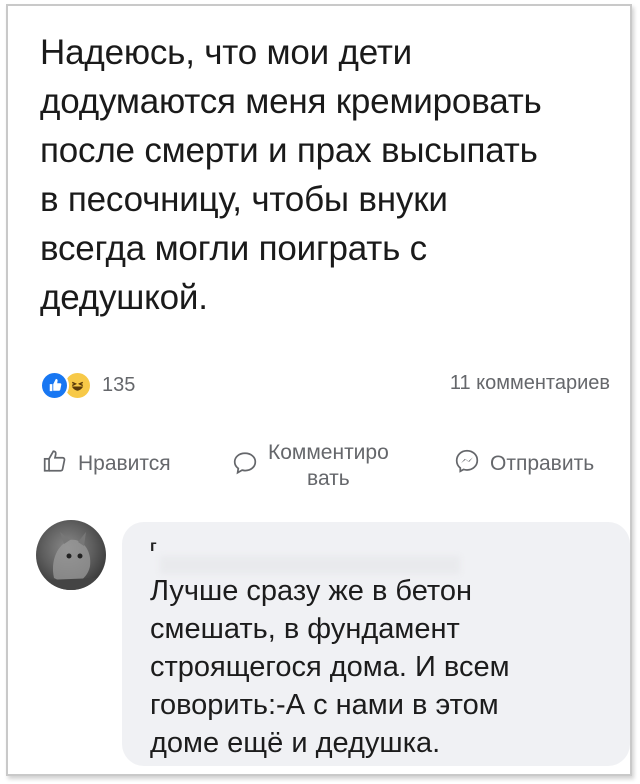 Image resolution: width=640 pixels, height=784 pixels. I want to click on comment-label-line1: Комментиро, so click(328, 452).